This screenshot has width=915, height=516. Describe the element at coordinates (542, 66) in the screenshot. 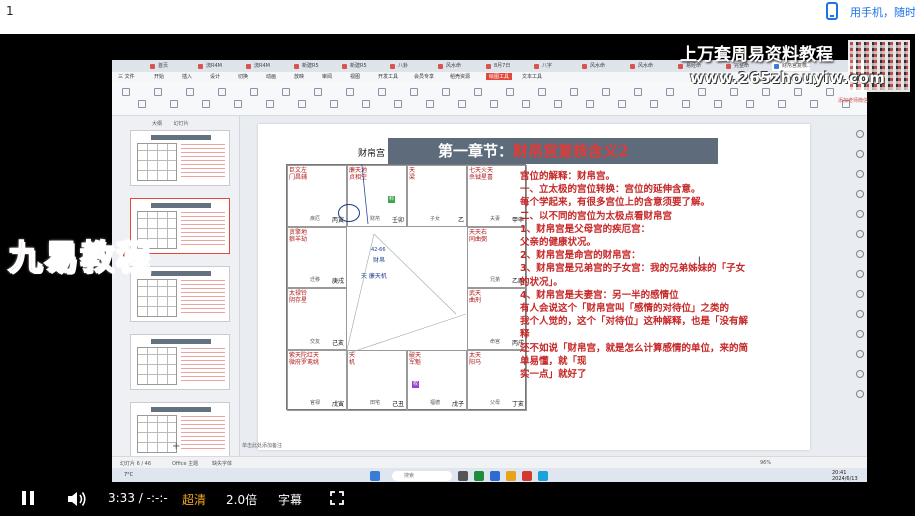

I see `wps-tab: 八字` at that location.